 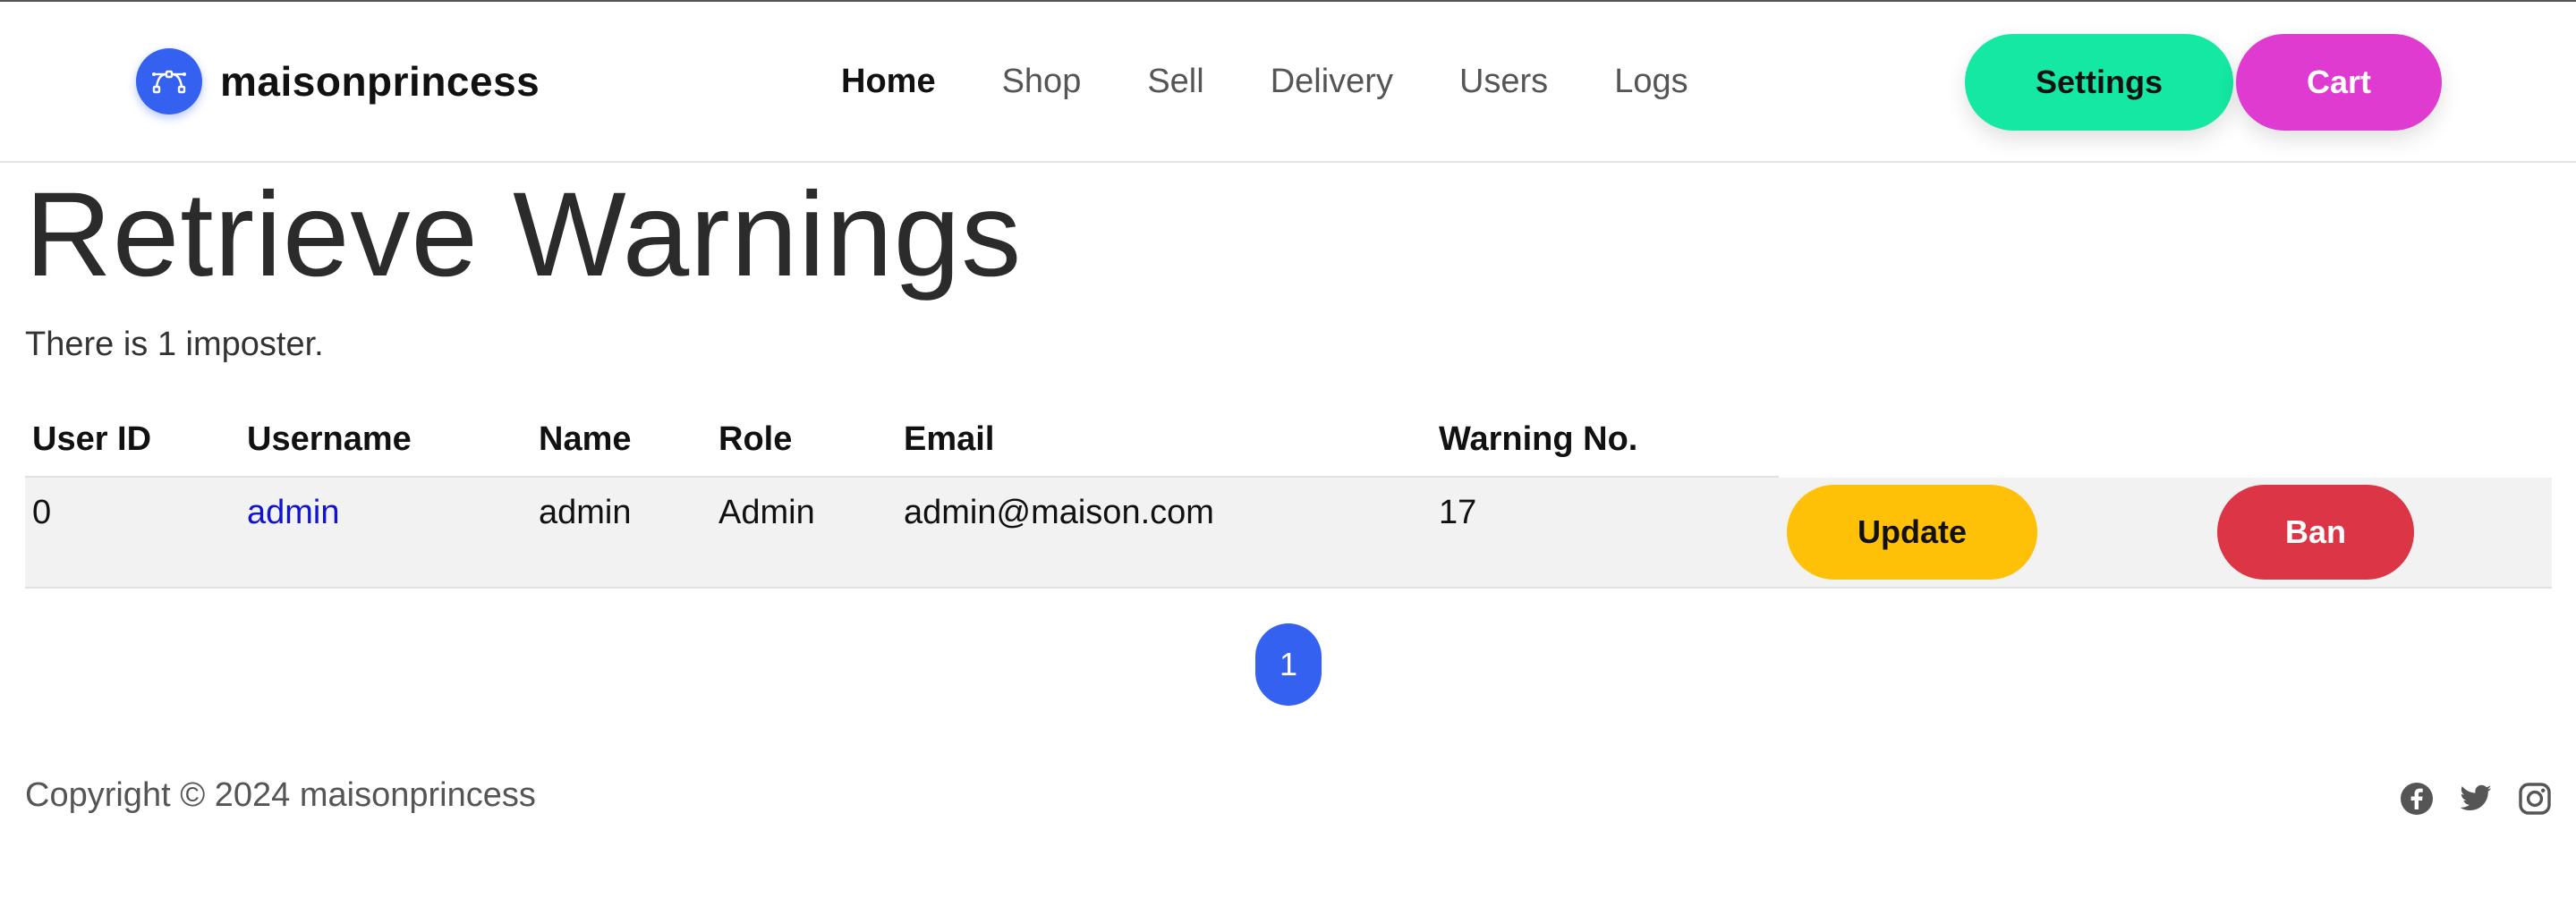 What do you see at coordinates (329, 439) in the screenshot?
I see `column-header-username: Username` at bounding box center [329, 439].